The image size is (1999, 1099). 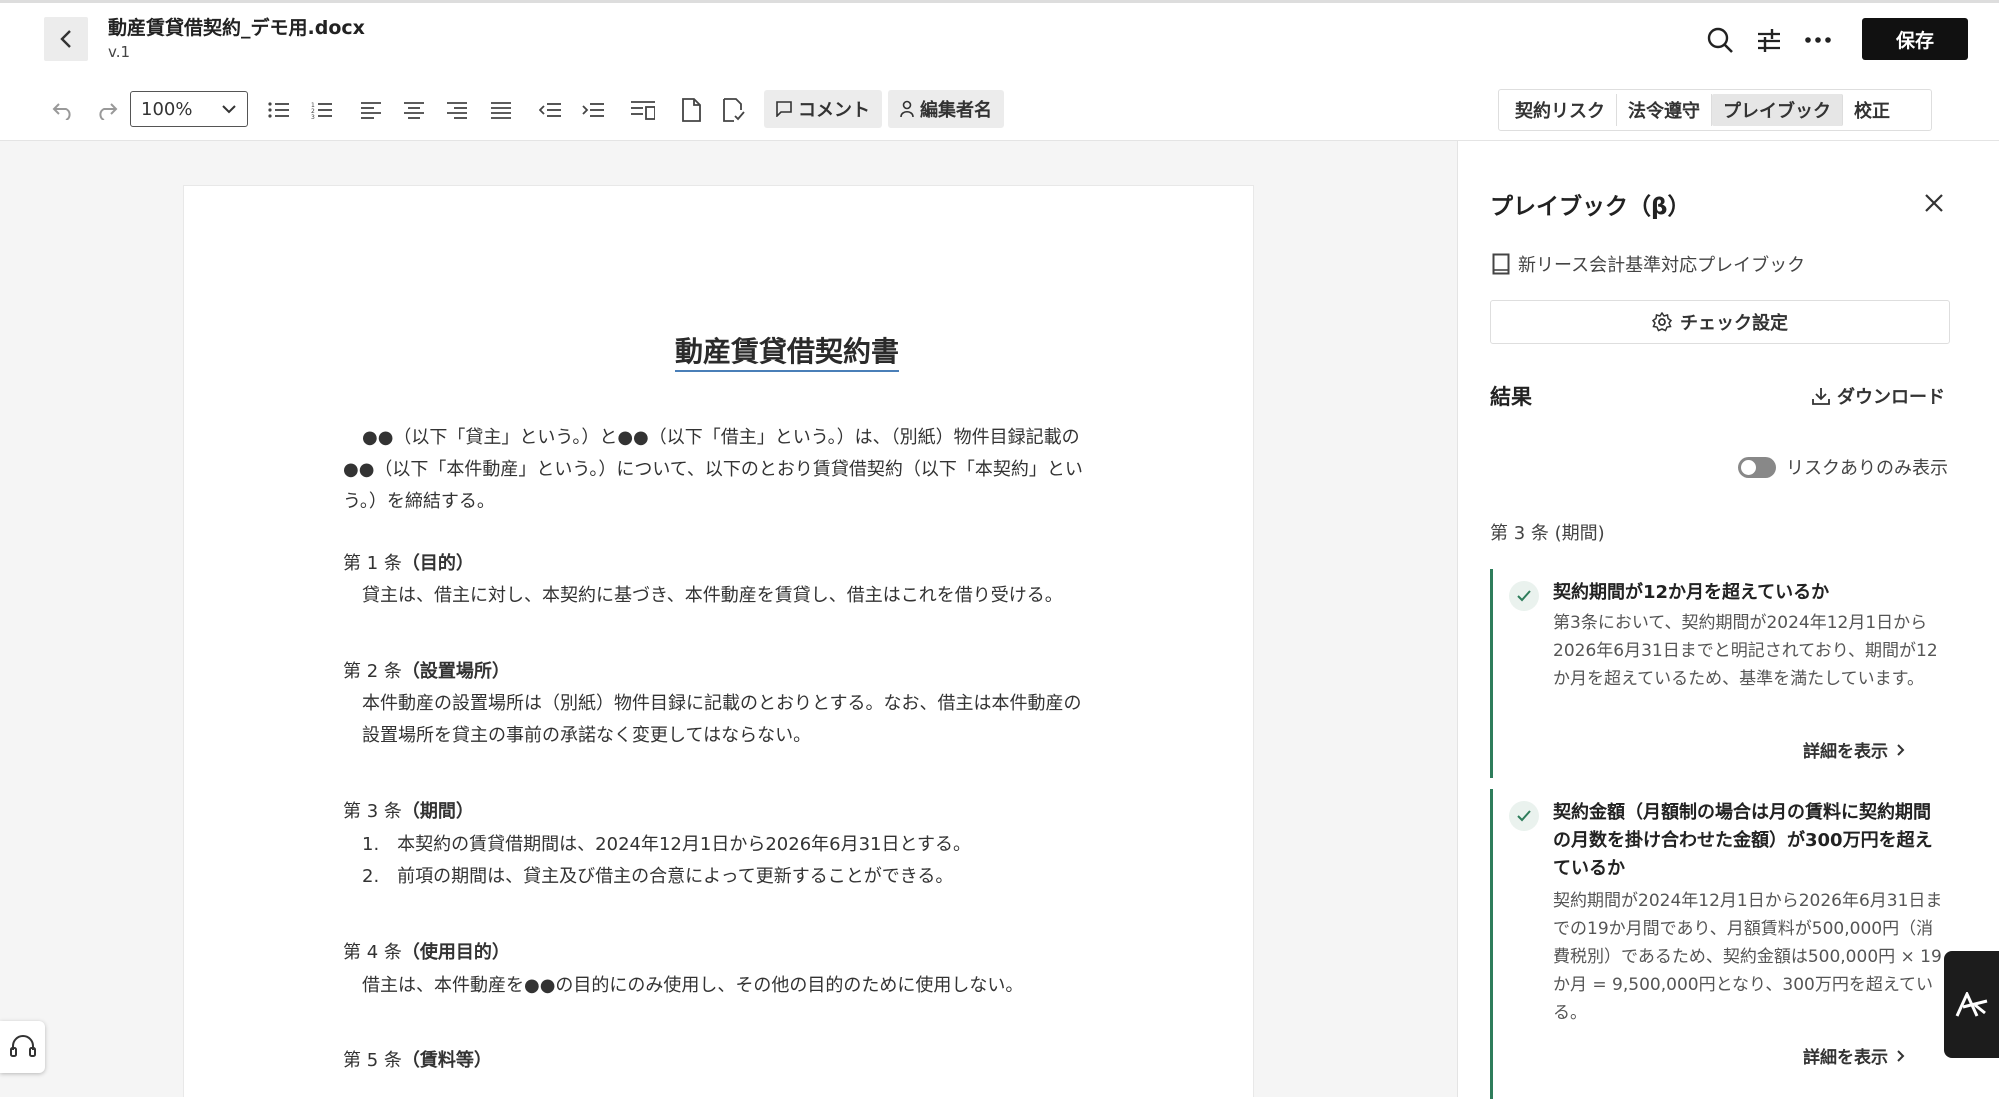 I want to click on file-name: 動産賃貸借契約_デモ用.docx, so click(x=236, y=28).